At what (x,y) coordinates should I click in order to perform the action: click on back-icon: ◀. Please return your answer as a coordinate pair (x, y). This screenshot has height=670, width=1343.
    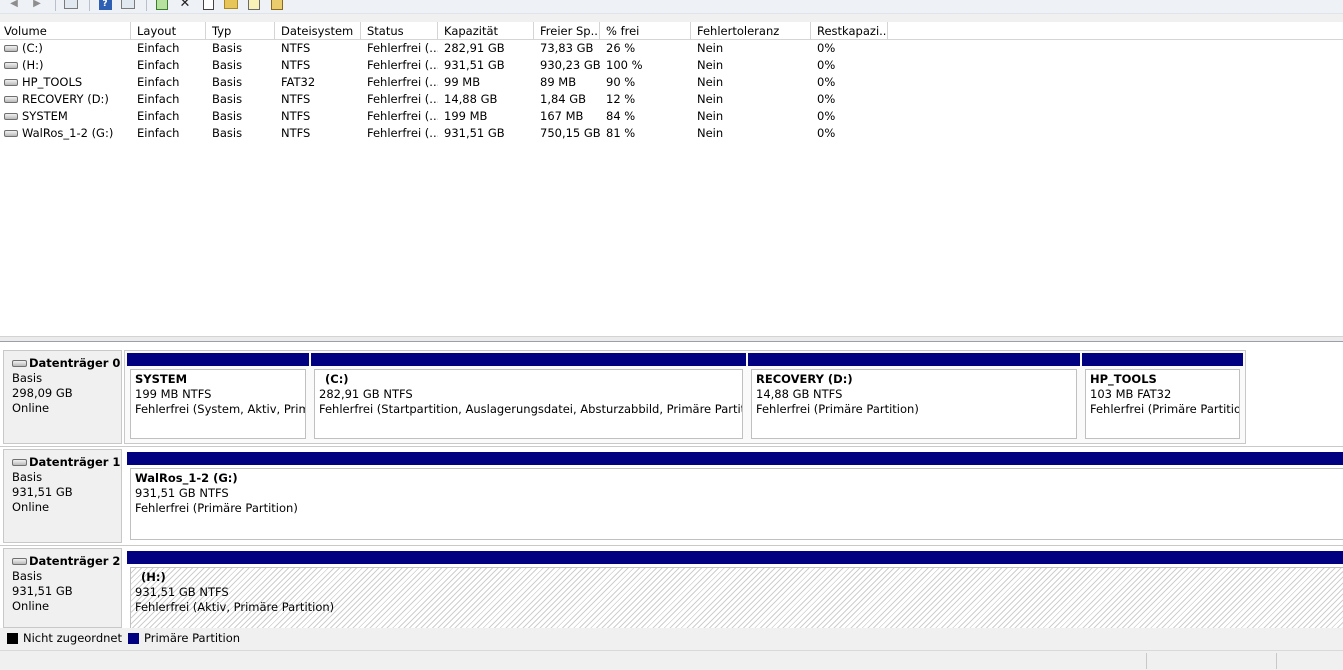
    Looking at the image, I should click on (14, 5).